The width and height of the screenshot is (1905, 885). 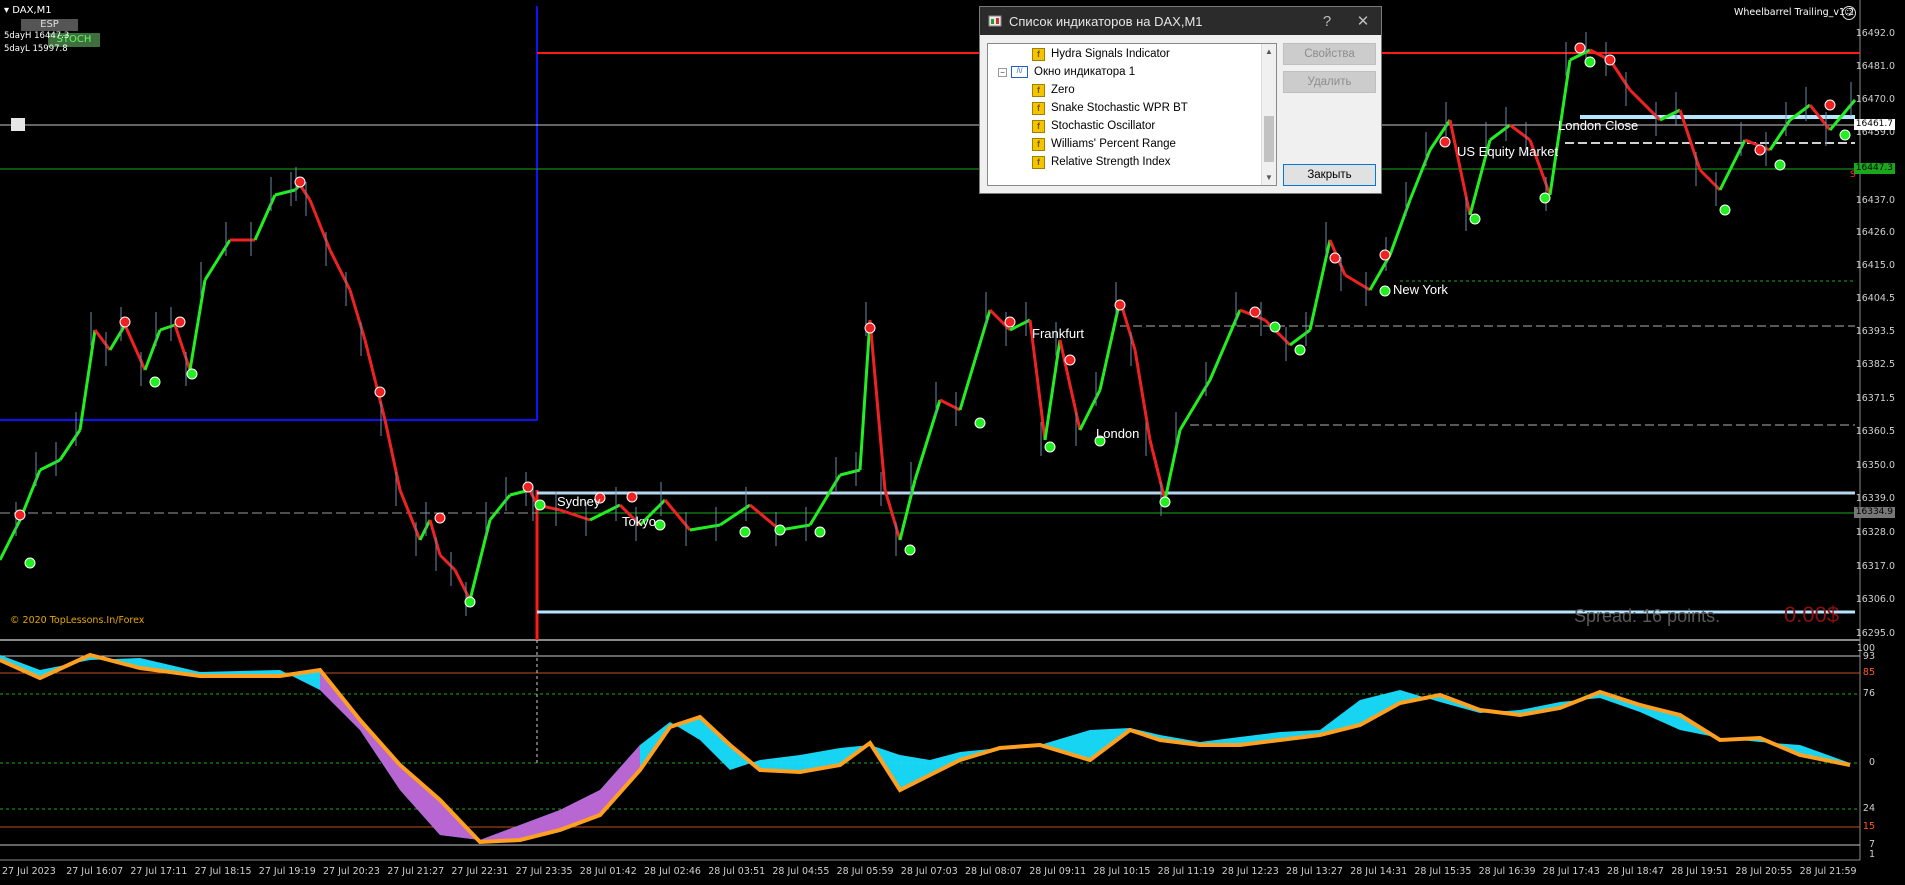 What do you see at coordinates (159, 871) in the screenshot?
I see `time-tick-label: 27 Jul 17:11` at bounding box center [159, 871].